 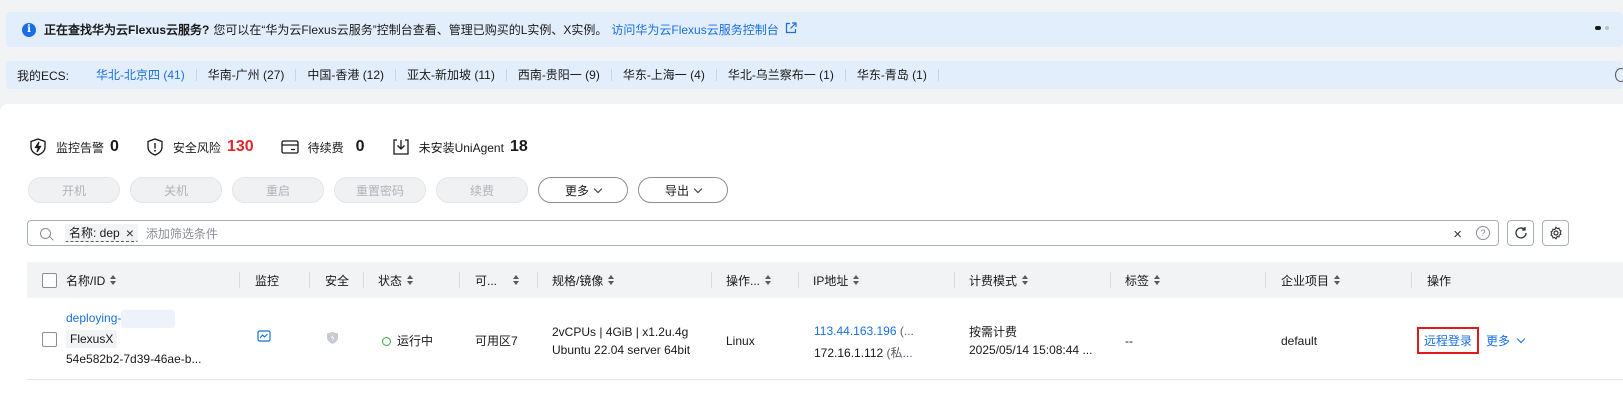 What do you see at coordinates (148, 318) in the screenshot?
I see `redacted-name-part` at bounding box center [148, 318].